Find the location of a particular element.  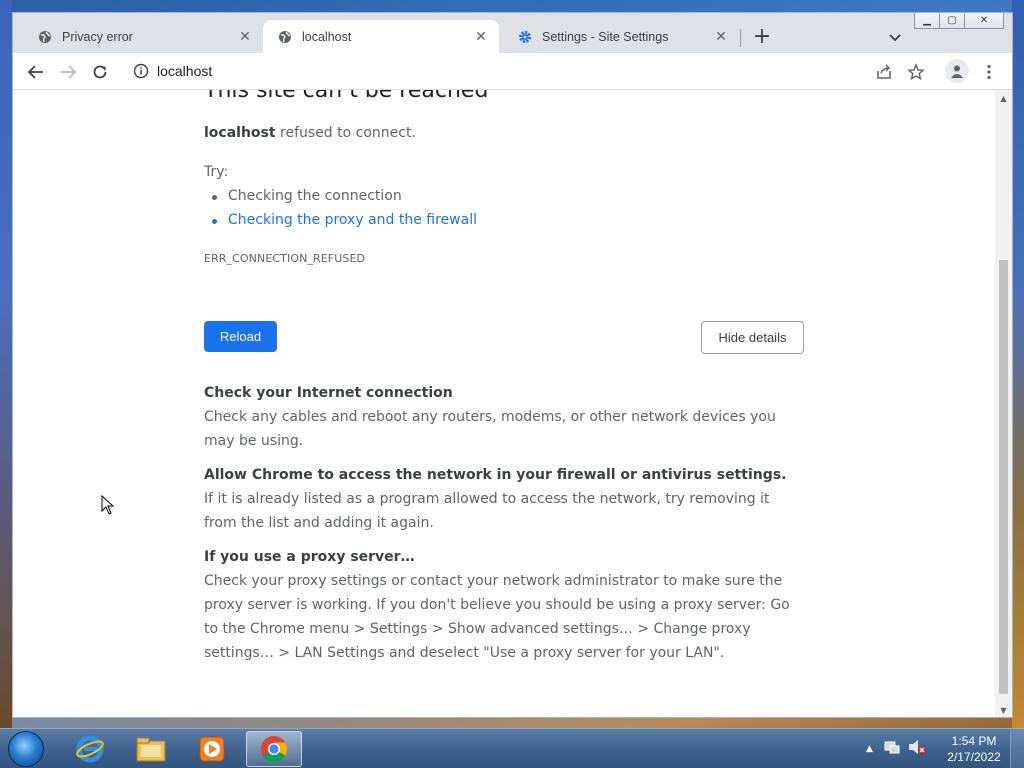

page-title: This site can’t be reached is located at coordinates (346, 96).